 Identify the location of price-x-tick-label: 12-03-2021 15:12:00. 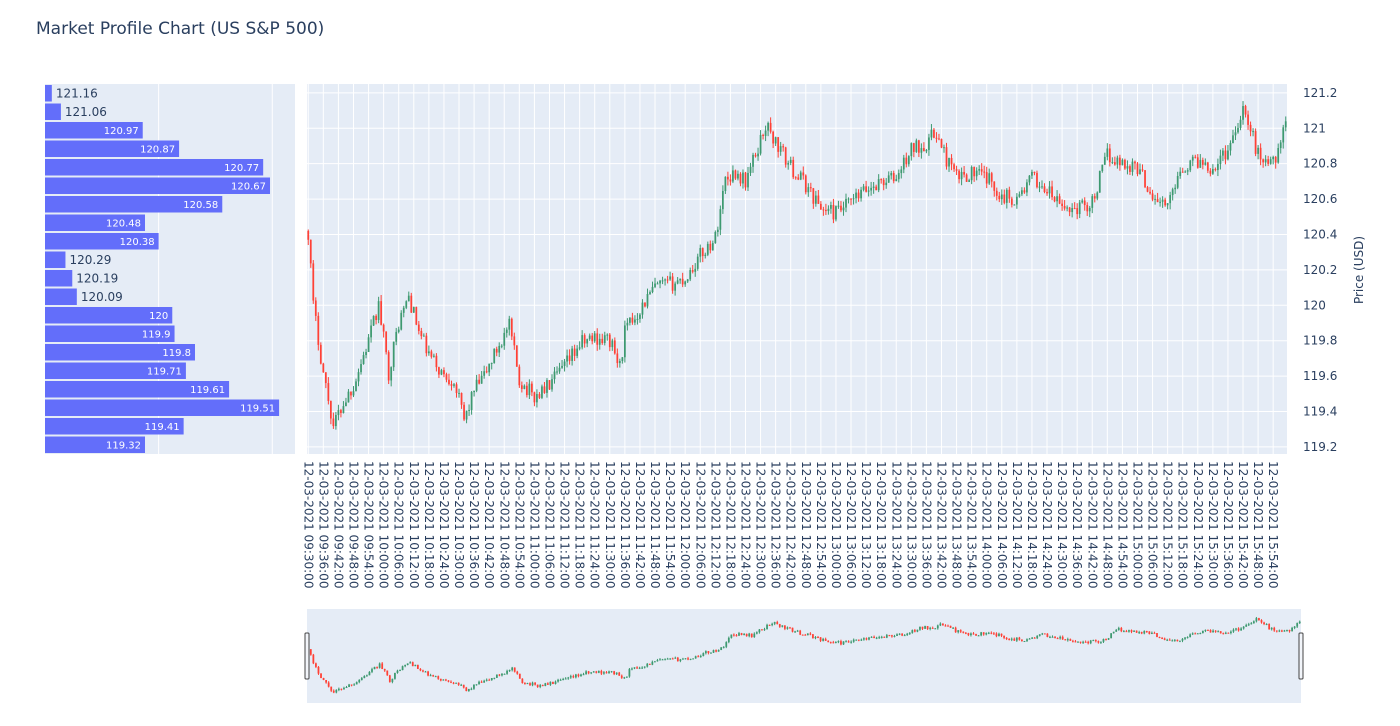
(1168, 524).